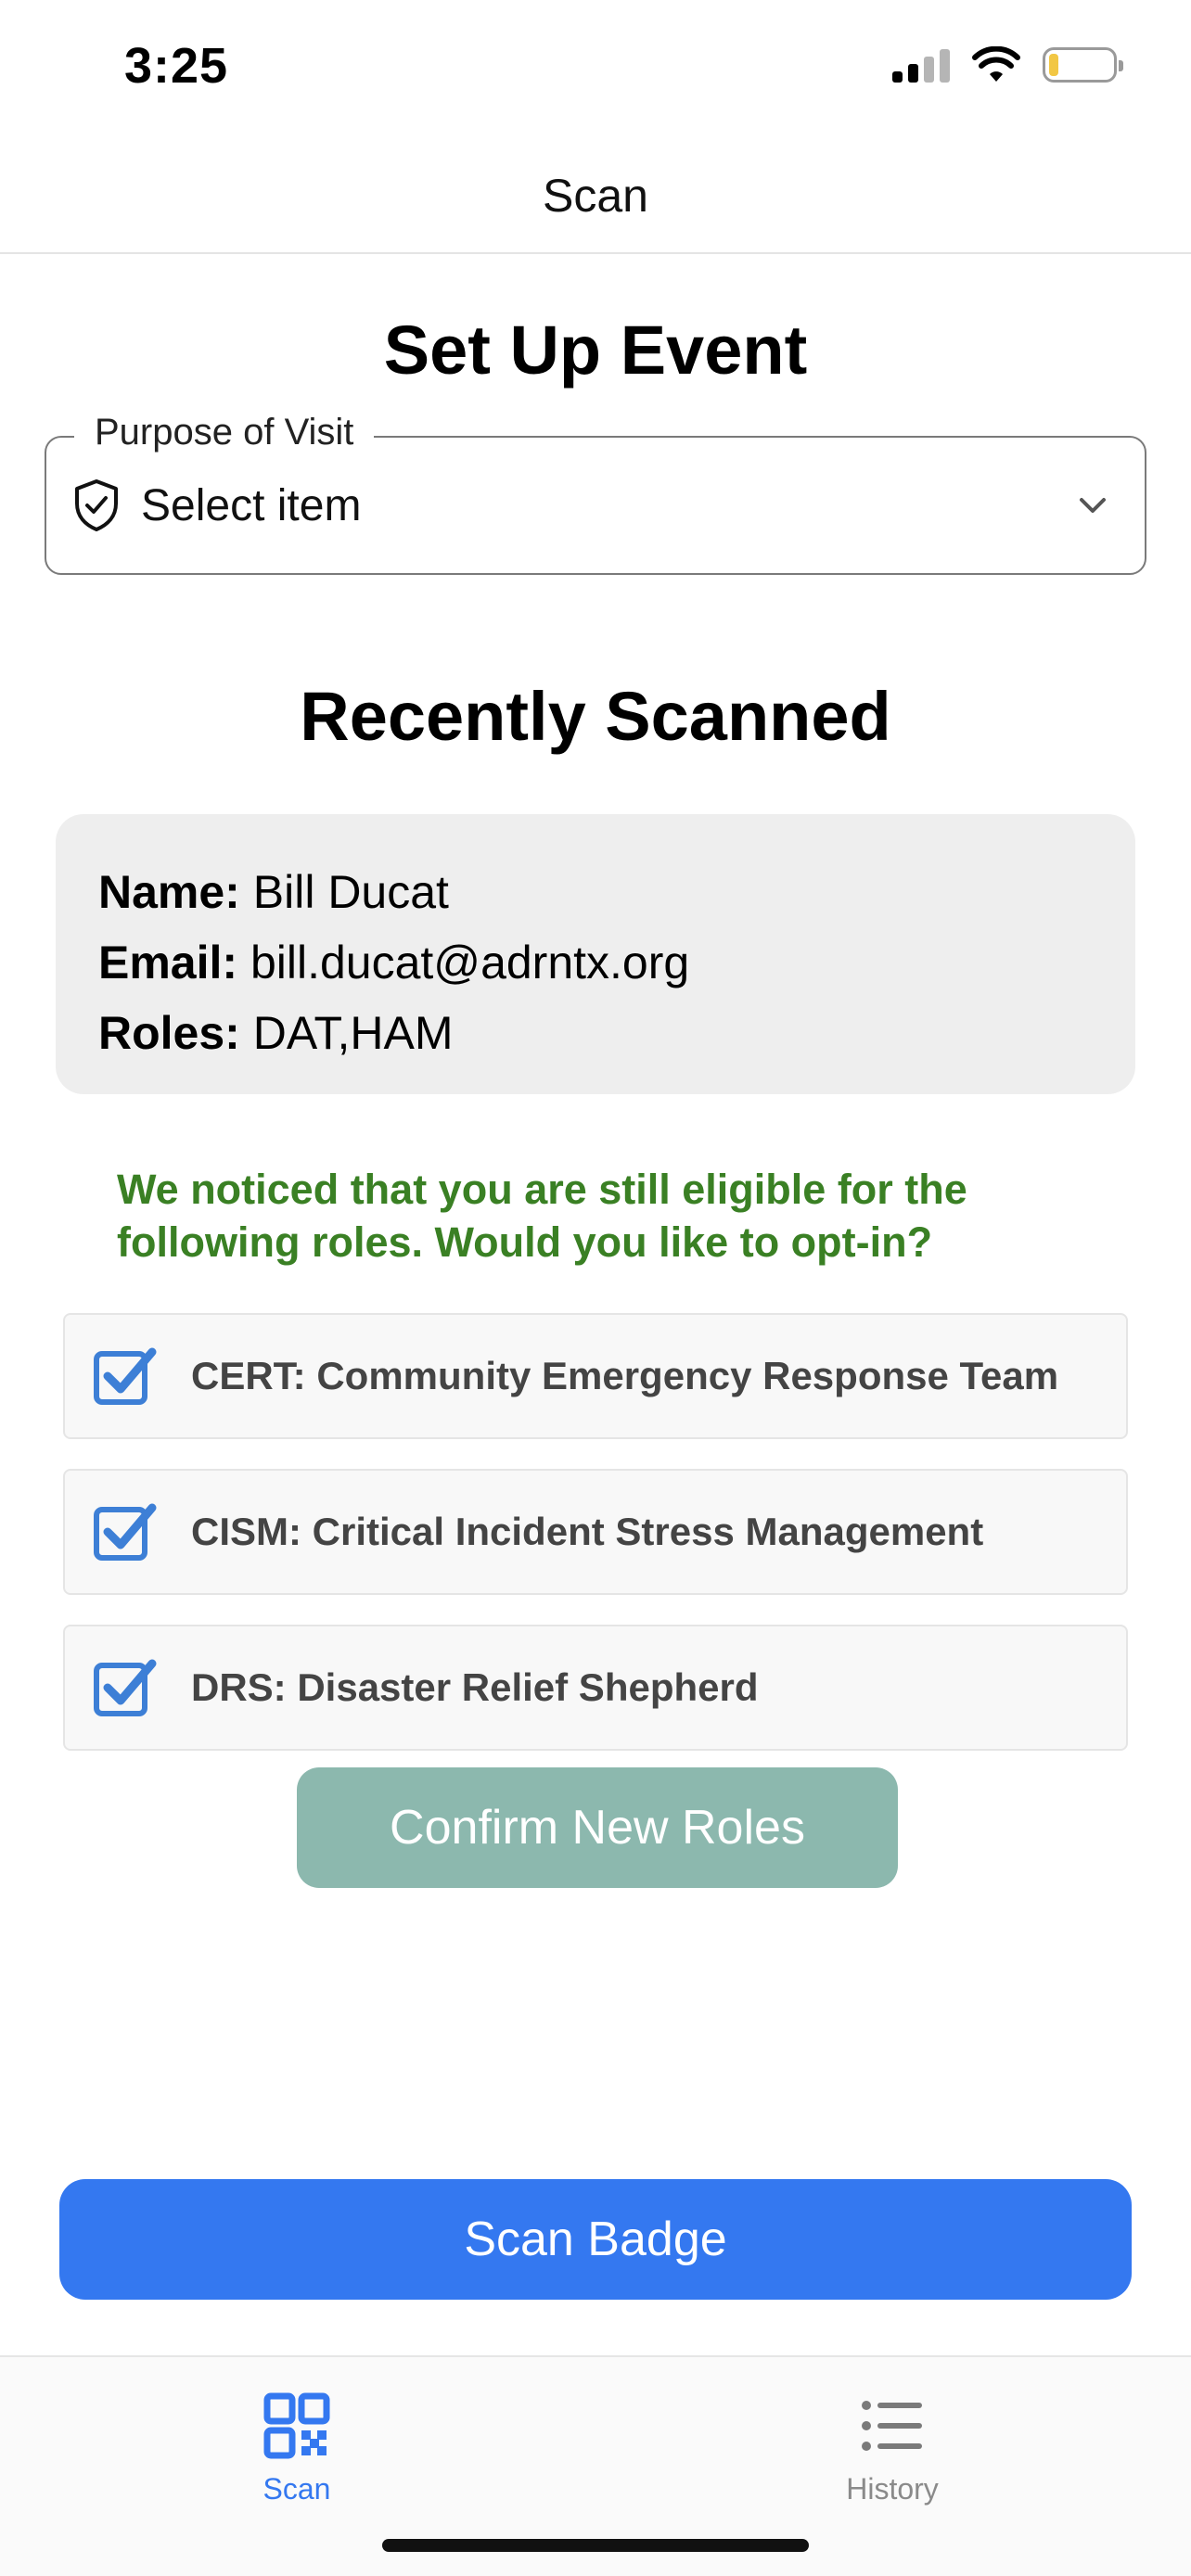 The height and width of the screenshot is (2576, 1191). I want to click on tab-history: History, so click(892, 2441).